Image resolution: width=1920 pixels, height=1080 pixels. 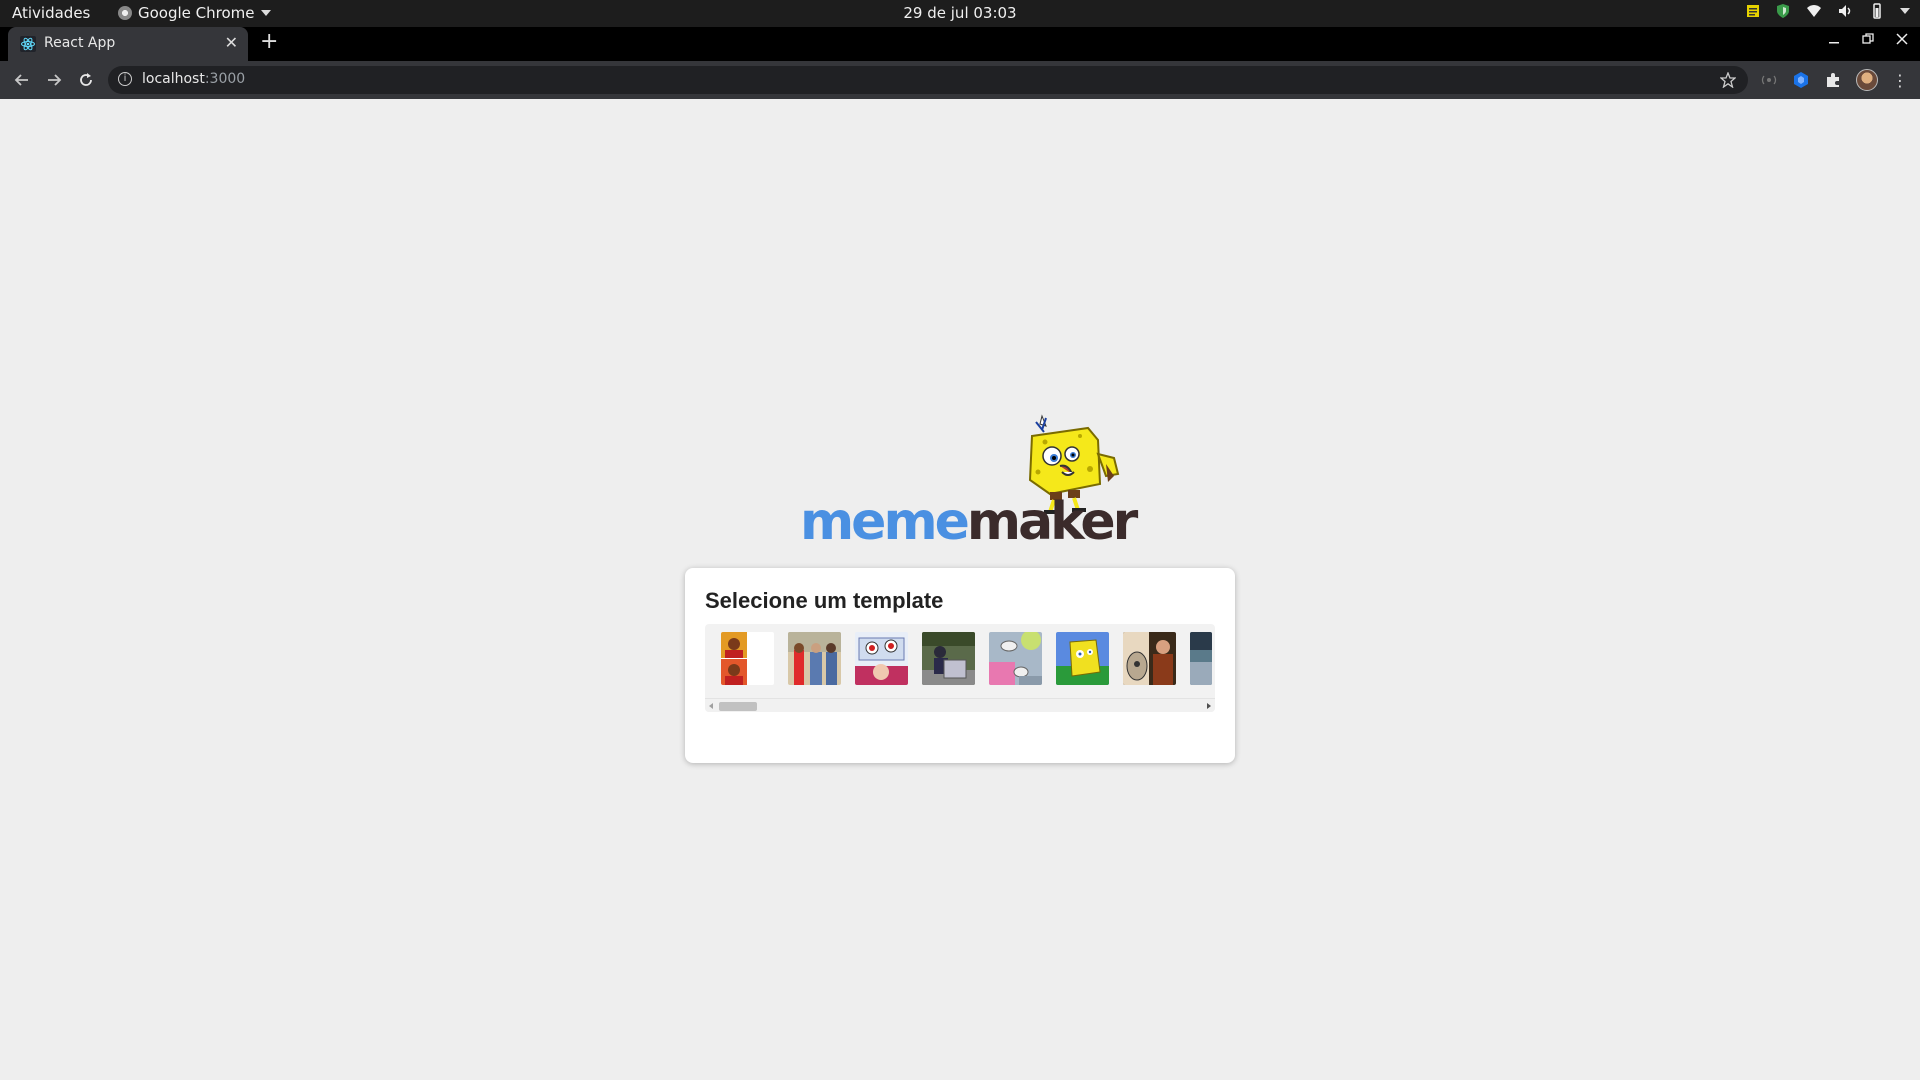 What do you see at coordinates (1867, 80) in the screenshot?
I see `profile-avatar` at bounding box center [1867, 80].